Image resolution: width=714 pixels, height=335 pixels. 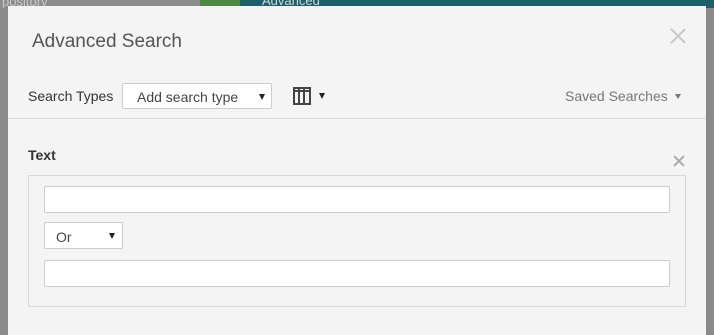 I want to click on overlay-right, so click(x=710, y=171).